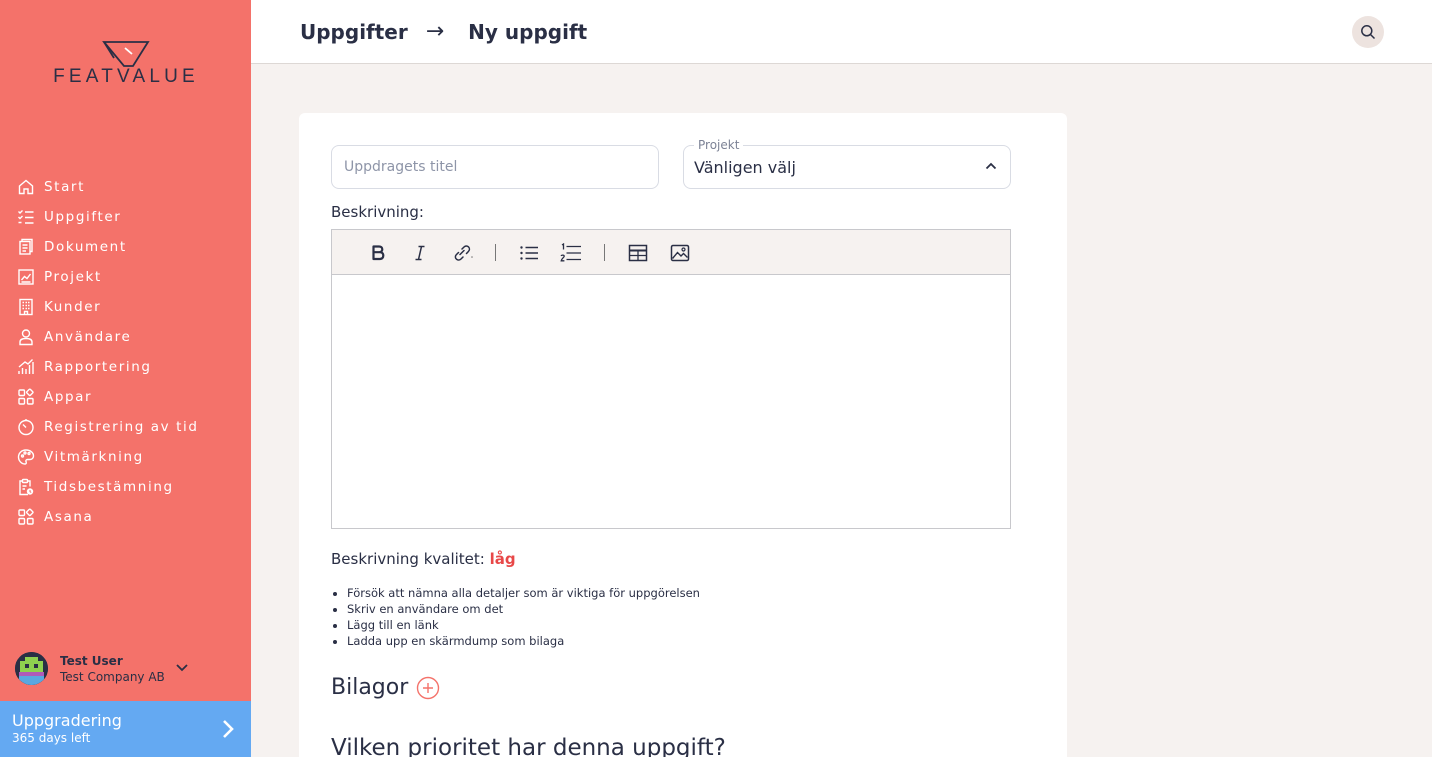  What do you see at coordinates (83, 217) in the screenshot?
I see `sidebar-item-label: Uppgifter` at bounding box center [83, 217].